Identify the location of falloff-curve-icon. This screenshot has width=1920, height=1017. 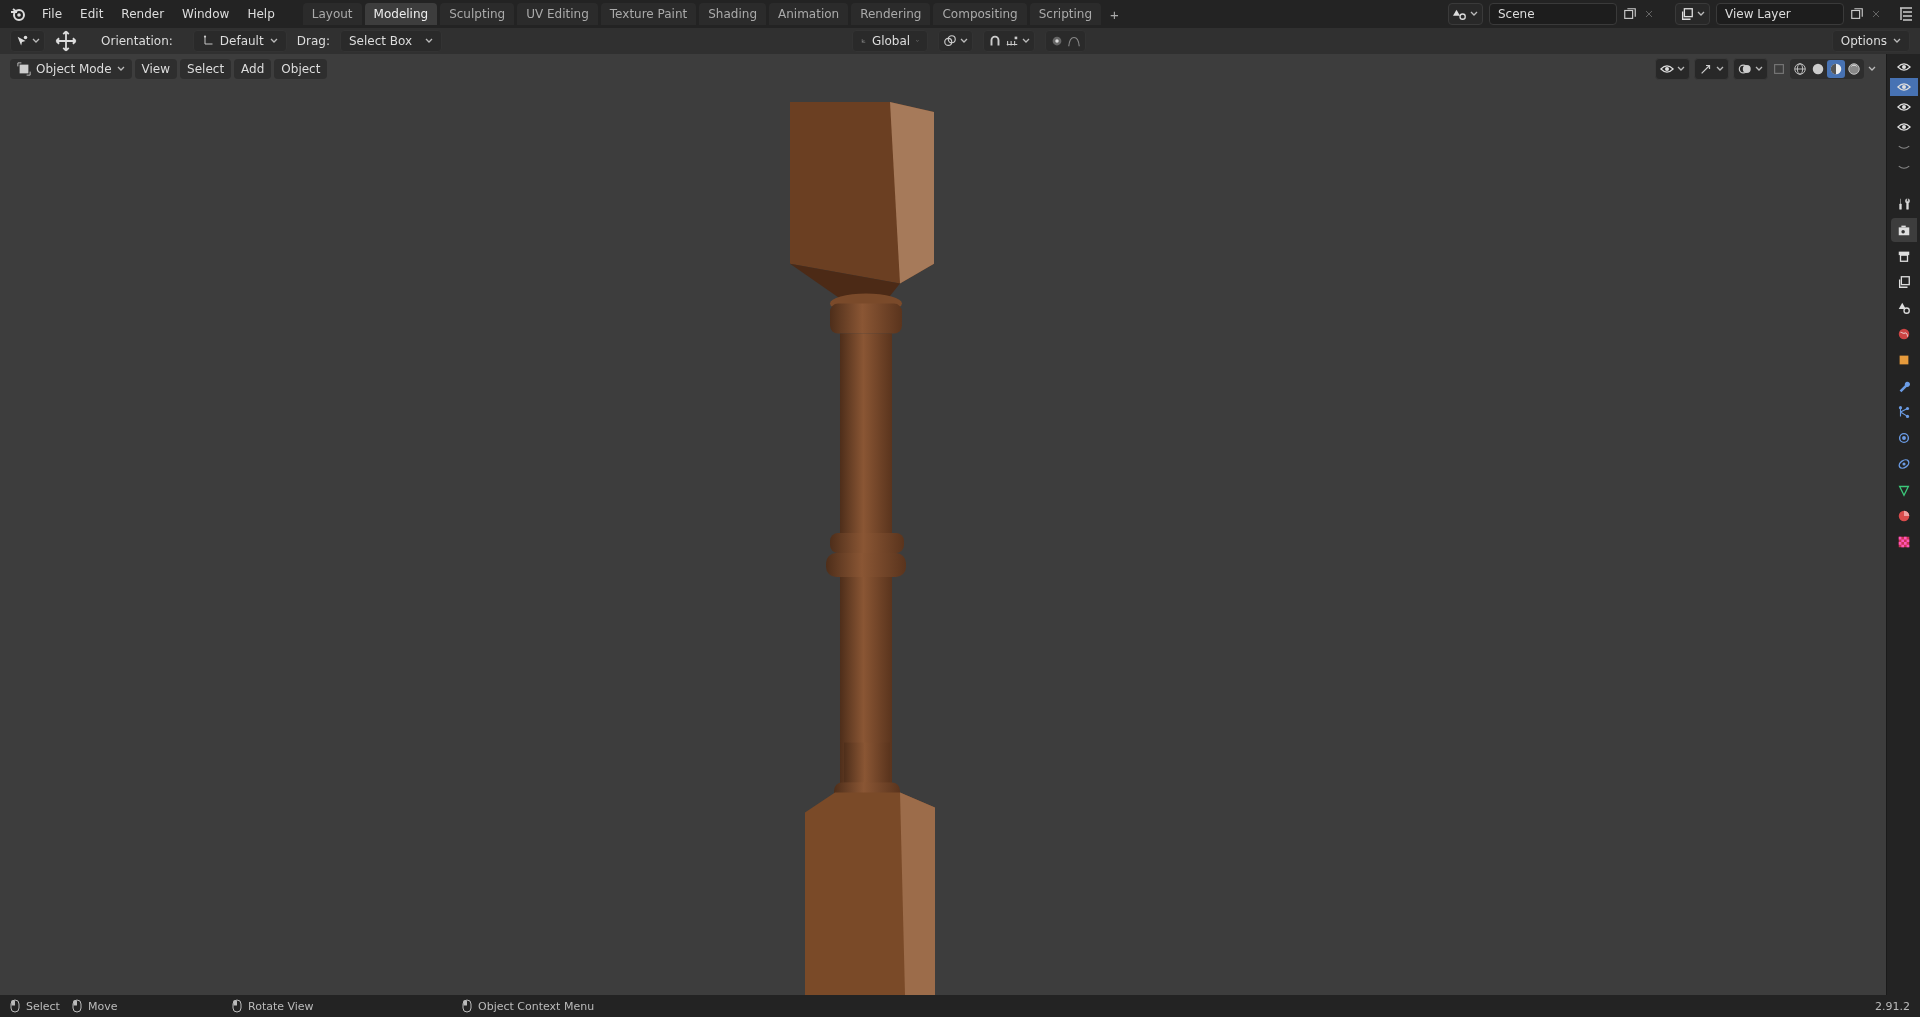
(1074, 41).